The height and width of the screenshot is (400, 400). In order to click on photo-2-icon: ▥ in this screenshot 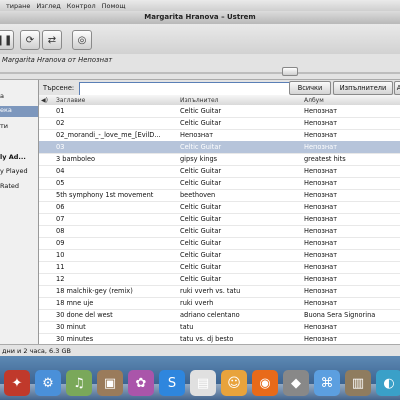, I will do `click(358, 383)`.